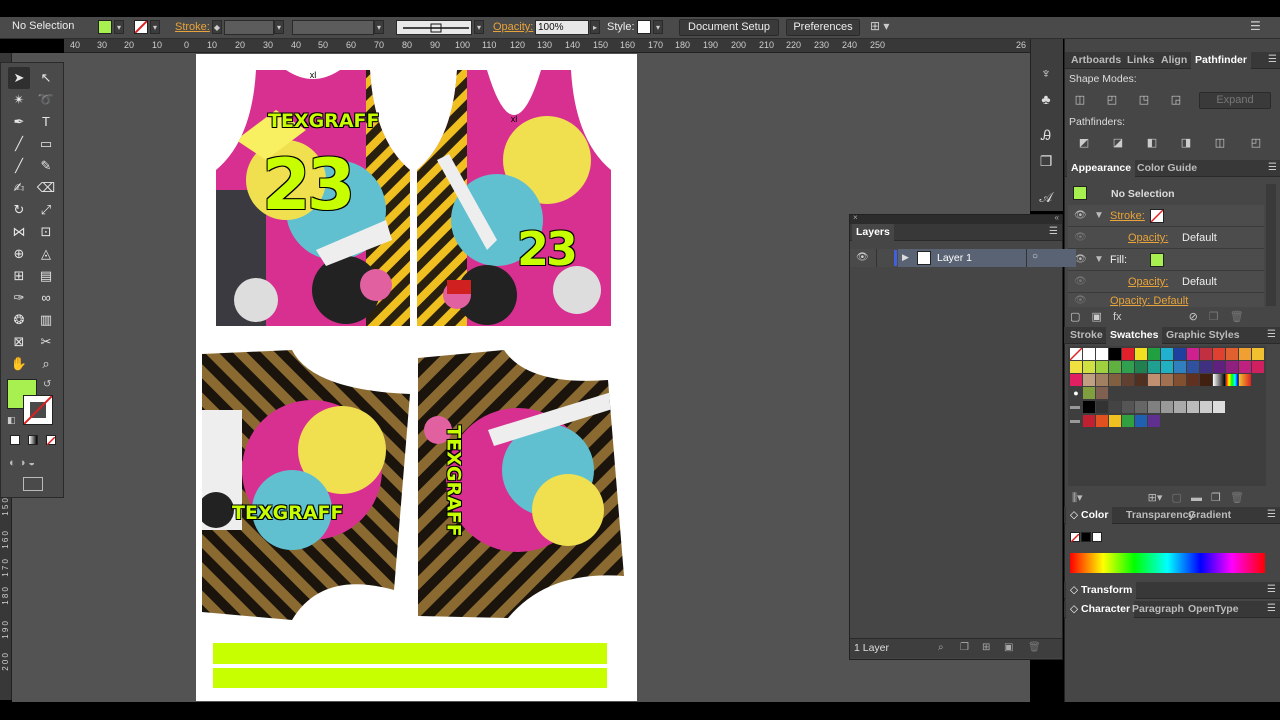  Describe the element at coordinates (1035, 256) in the screenshot. I see `layer-target-icon: ○` at that location.